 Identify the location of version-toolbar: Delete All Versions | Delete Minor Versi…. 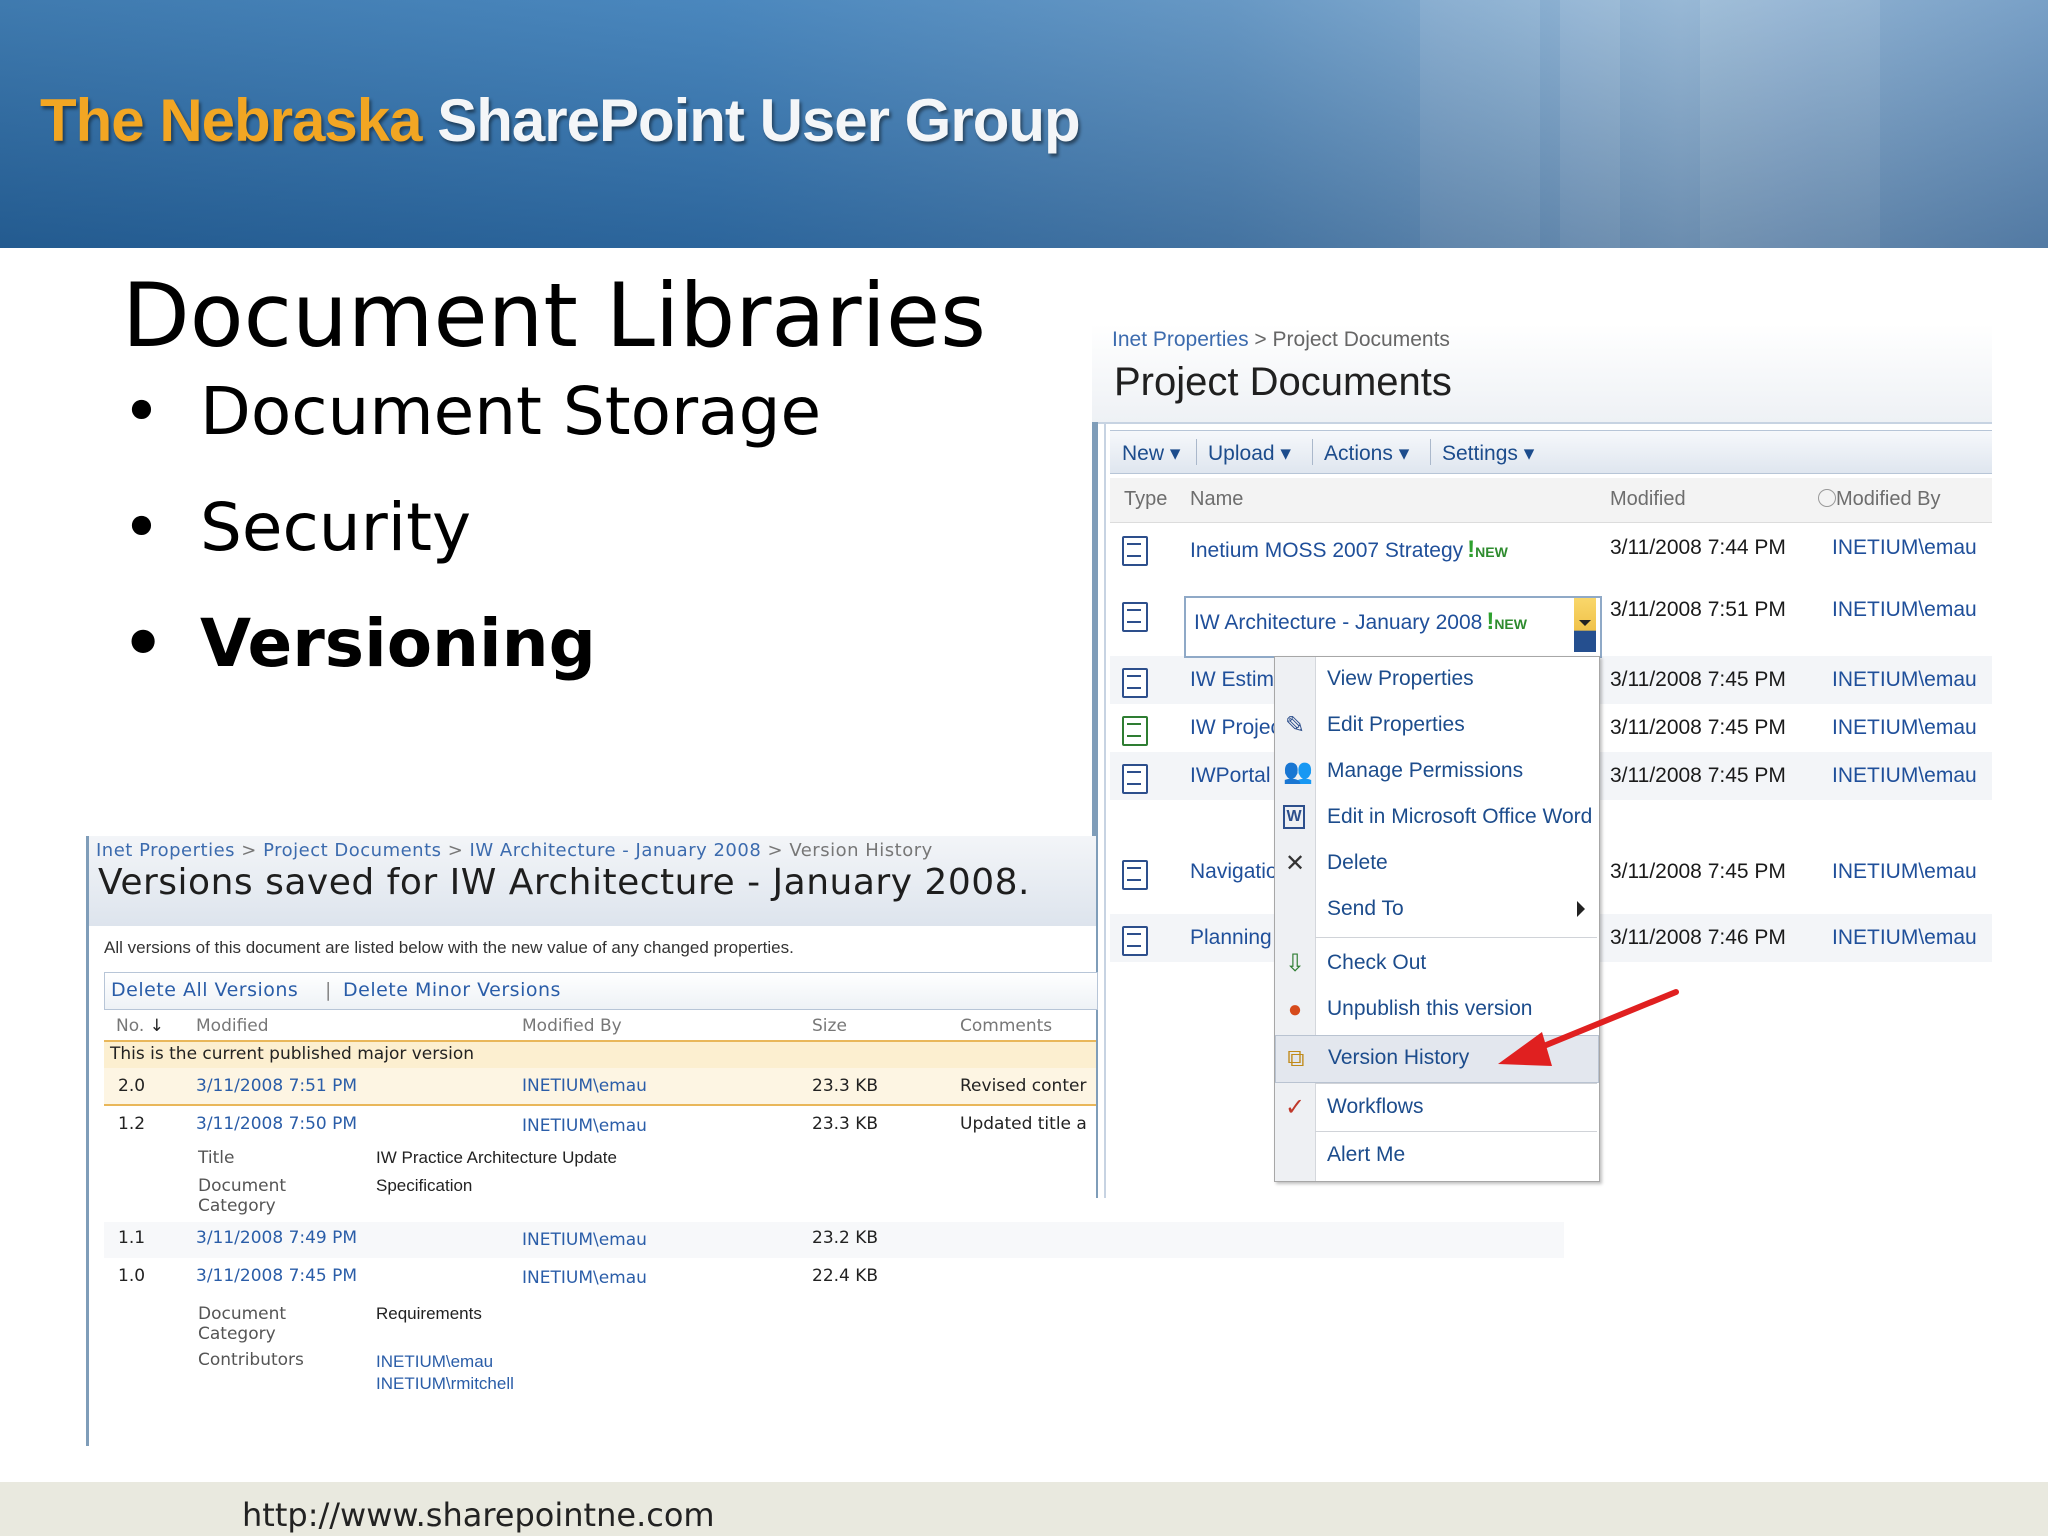
(601, 991).